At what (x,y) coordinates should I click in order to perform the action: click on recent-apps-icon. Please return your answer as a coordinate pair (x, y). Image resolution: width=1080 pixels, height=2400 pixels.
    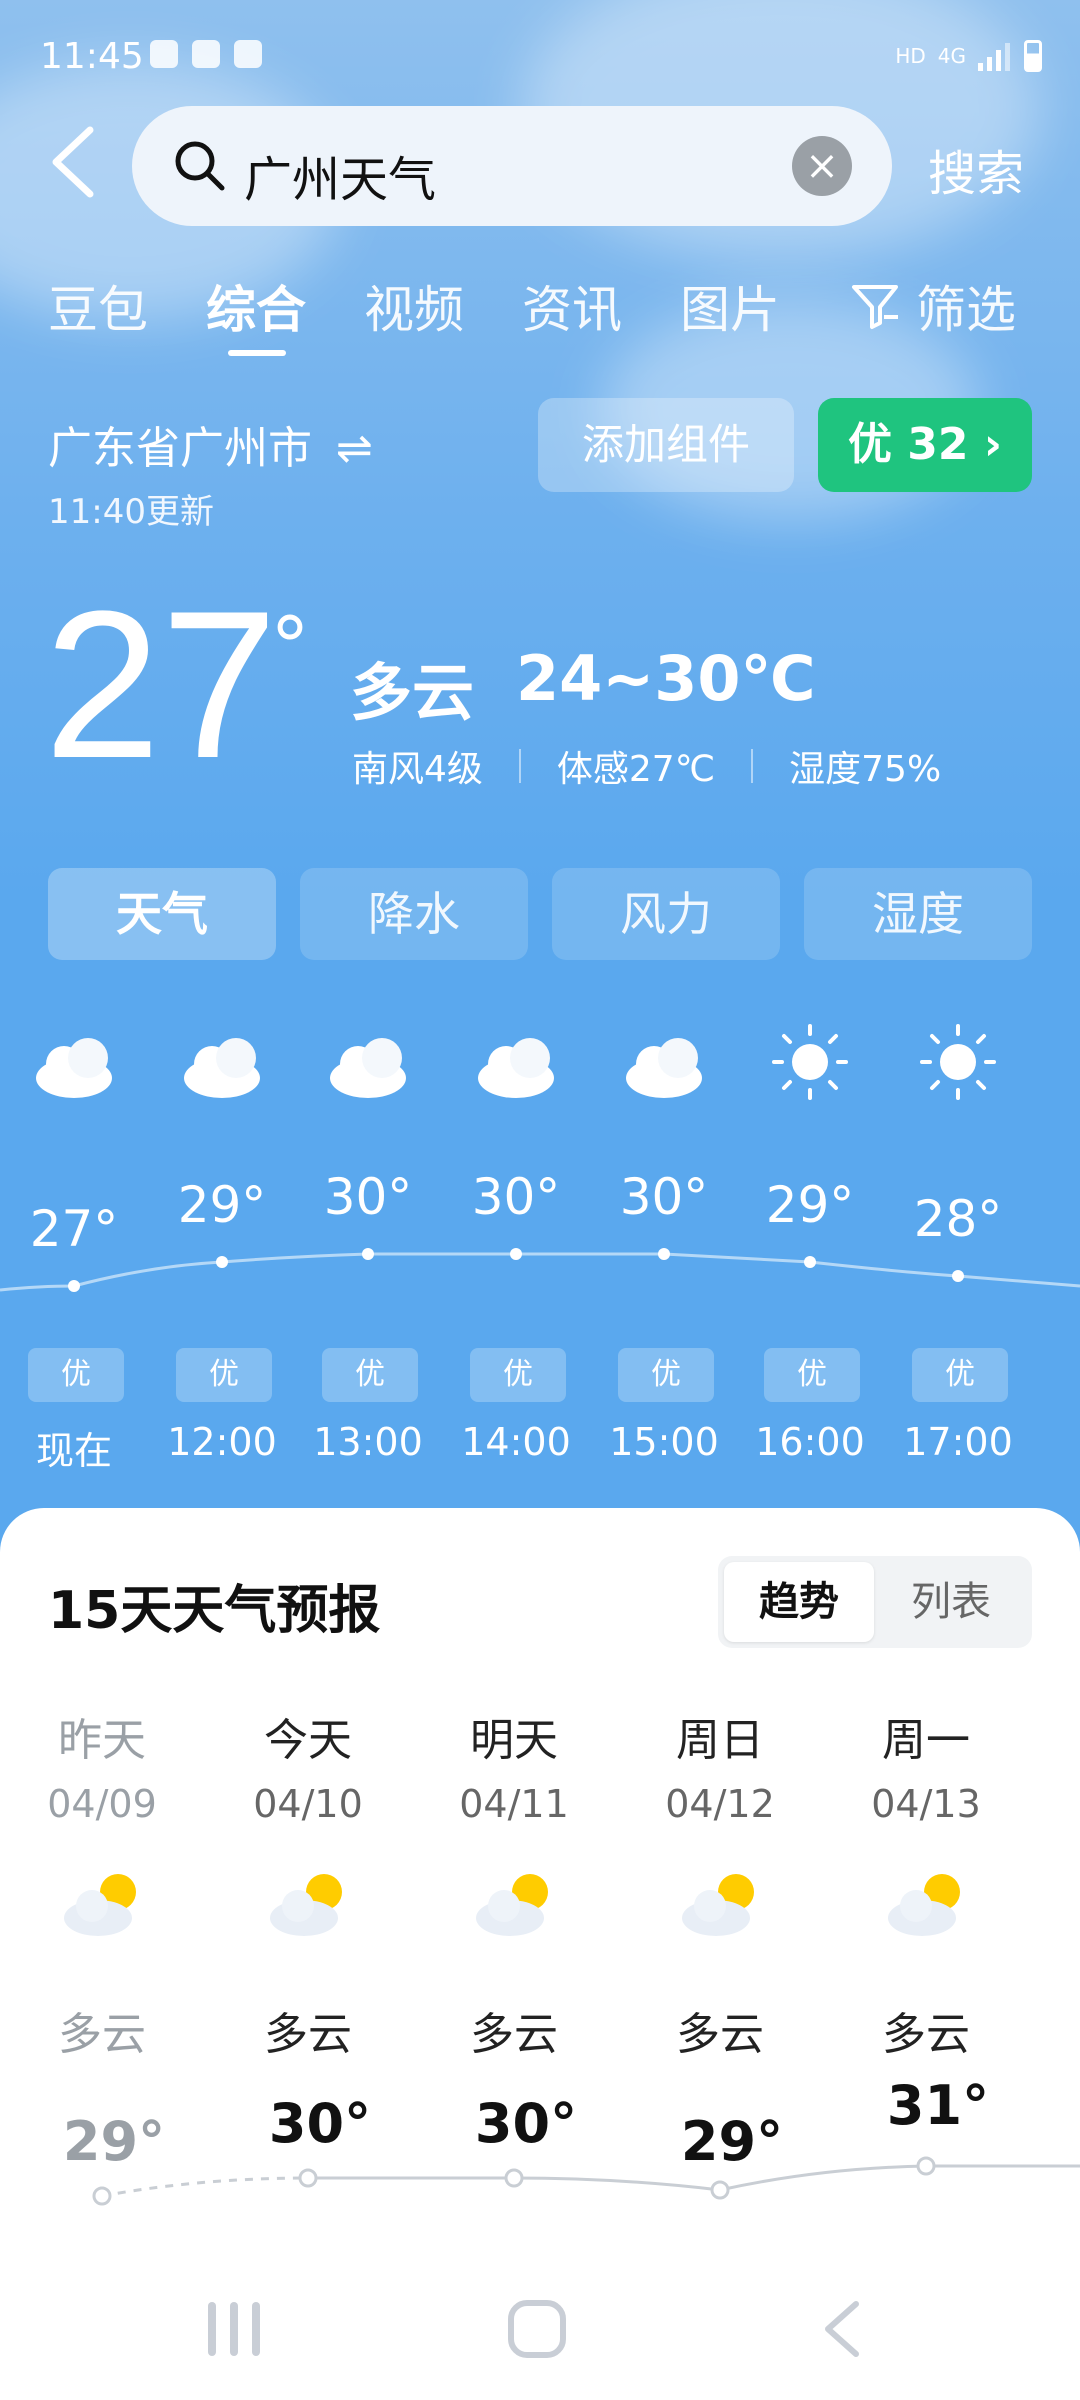
    Looking at the image, I should click on (234, 2329).